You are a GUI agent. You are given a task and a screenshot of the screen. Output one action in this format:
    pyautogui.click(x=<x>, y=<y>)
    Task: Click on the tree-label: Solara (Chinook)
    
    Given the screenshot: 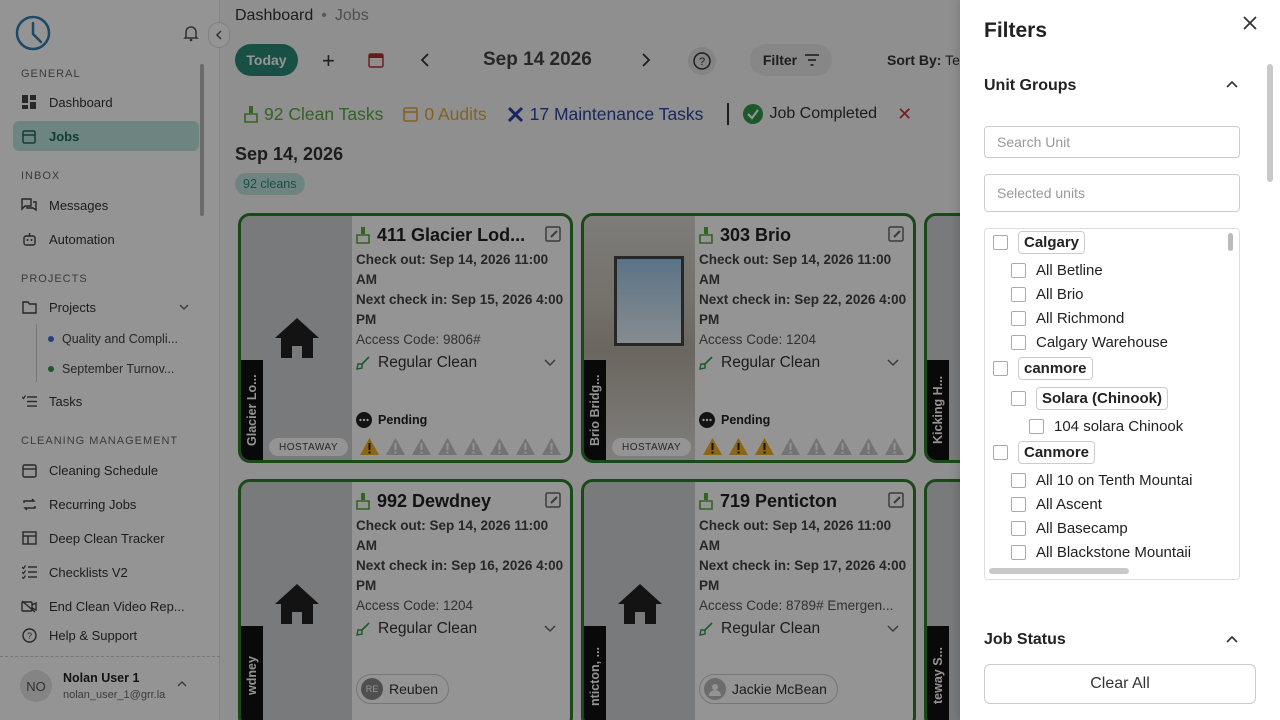 What is the action you would take?
    pyautogui.click(x=1102, y=398)
    